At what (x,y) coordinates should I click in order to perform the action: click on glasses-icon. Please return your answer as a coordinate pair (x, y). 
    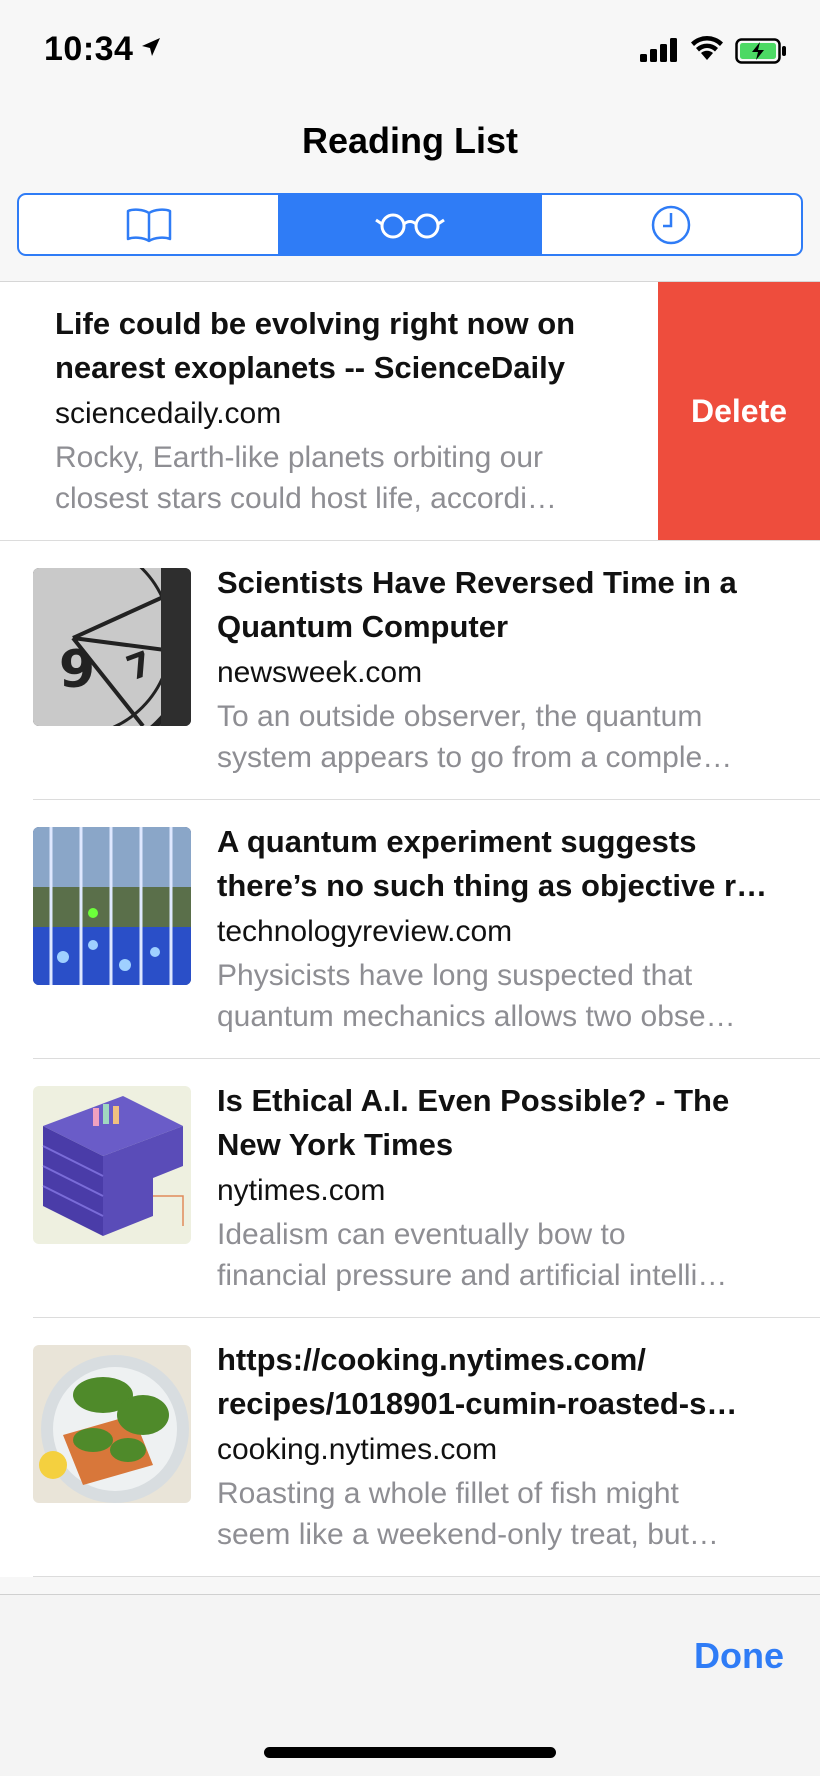
    Looking at the image, I should click on (410, 225).